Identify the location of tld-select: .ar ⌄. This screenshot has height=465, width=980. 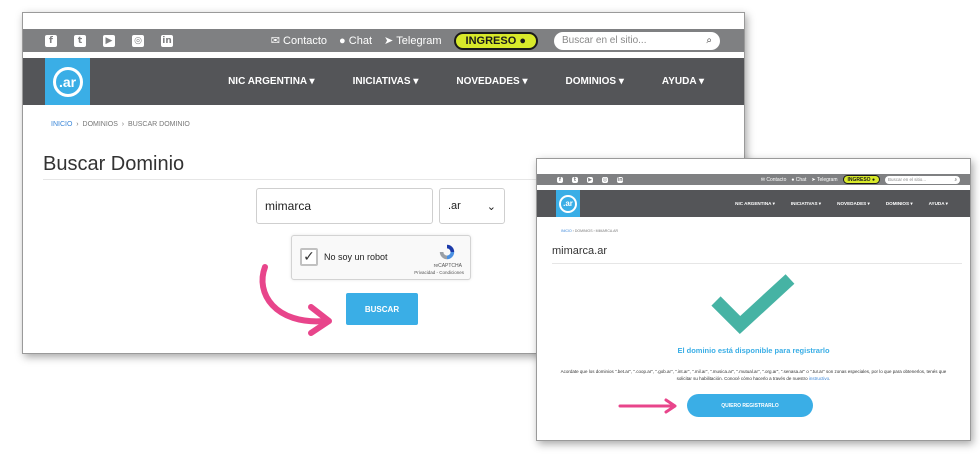
(472, 206).